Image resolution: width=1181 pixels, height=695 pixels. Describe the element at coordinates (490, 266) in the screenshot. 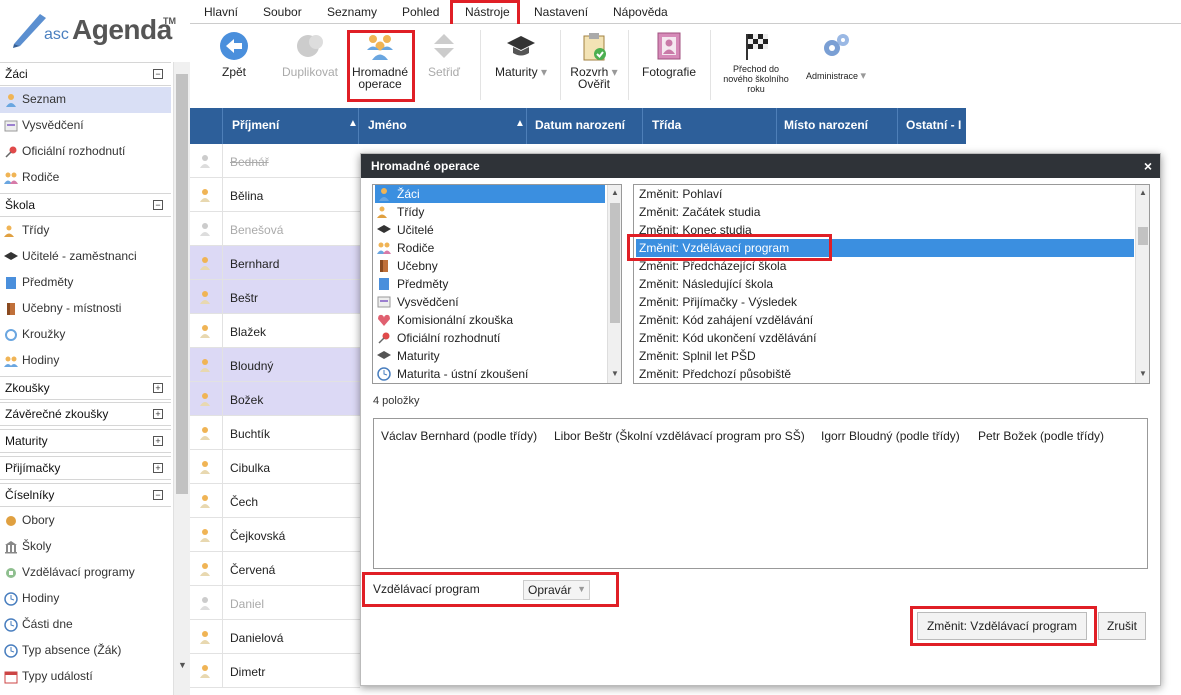

I see `entity-list-item: Učebny` at that location.